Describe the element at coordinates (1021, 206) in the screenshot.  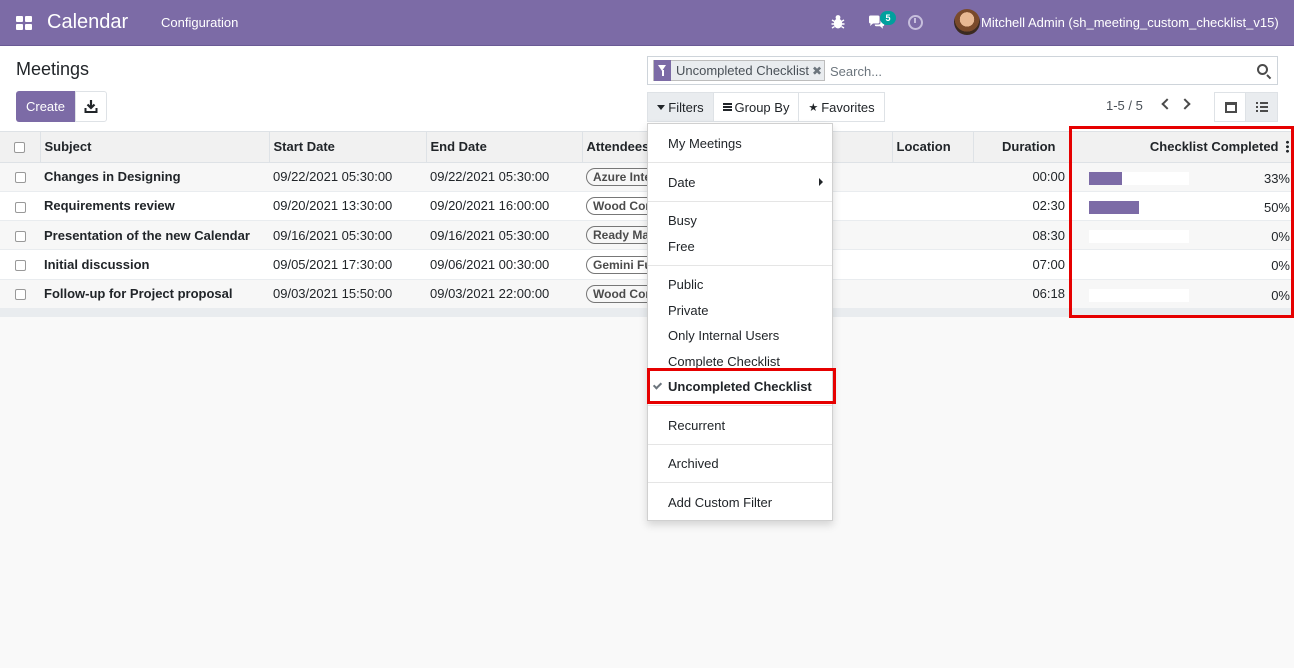
I see `cell-duration: 02:30` at that location.